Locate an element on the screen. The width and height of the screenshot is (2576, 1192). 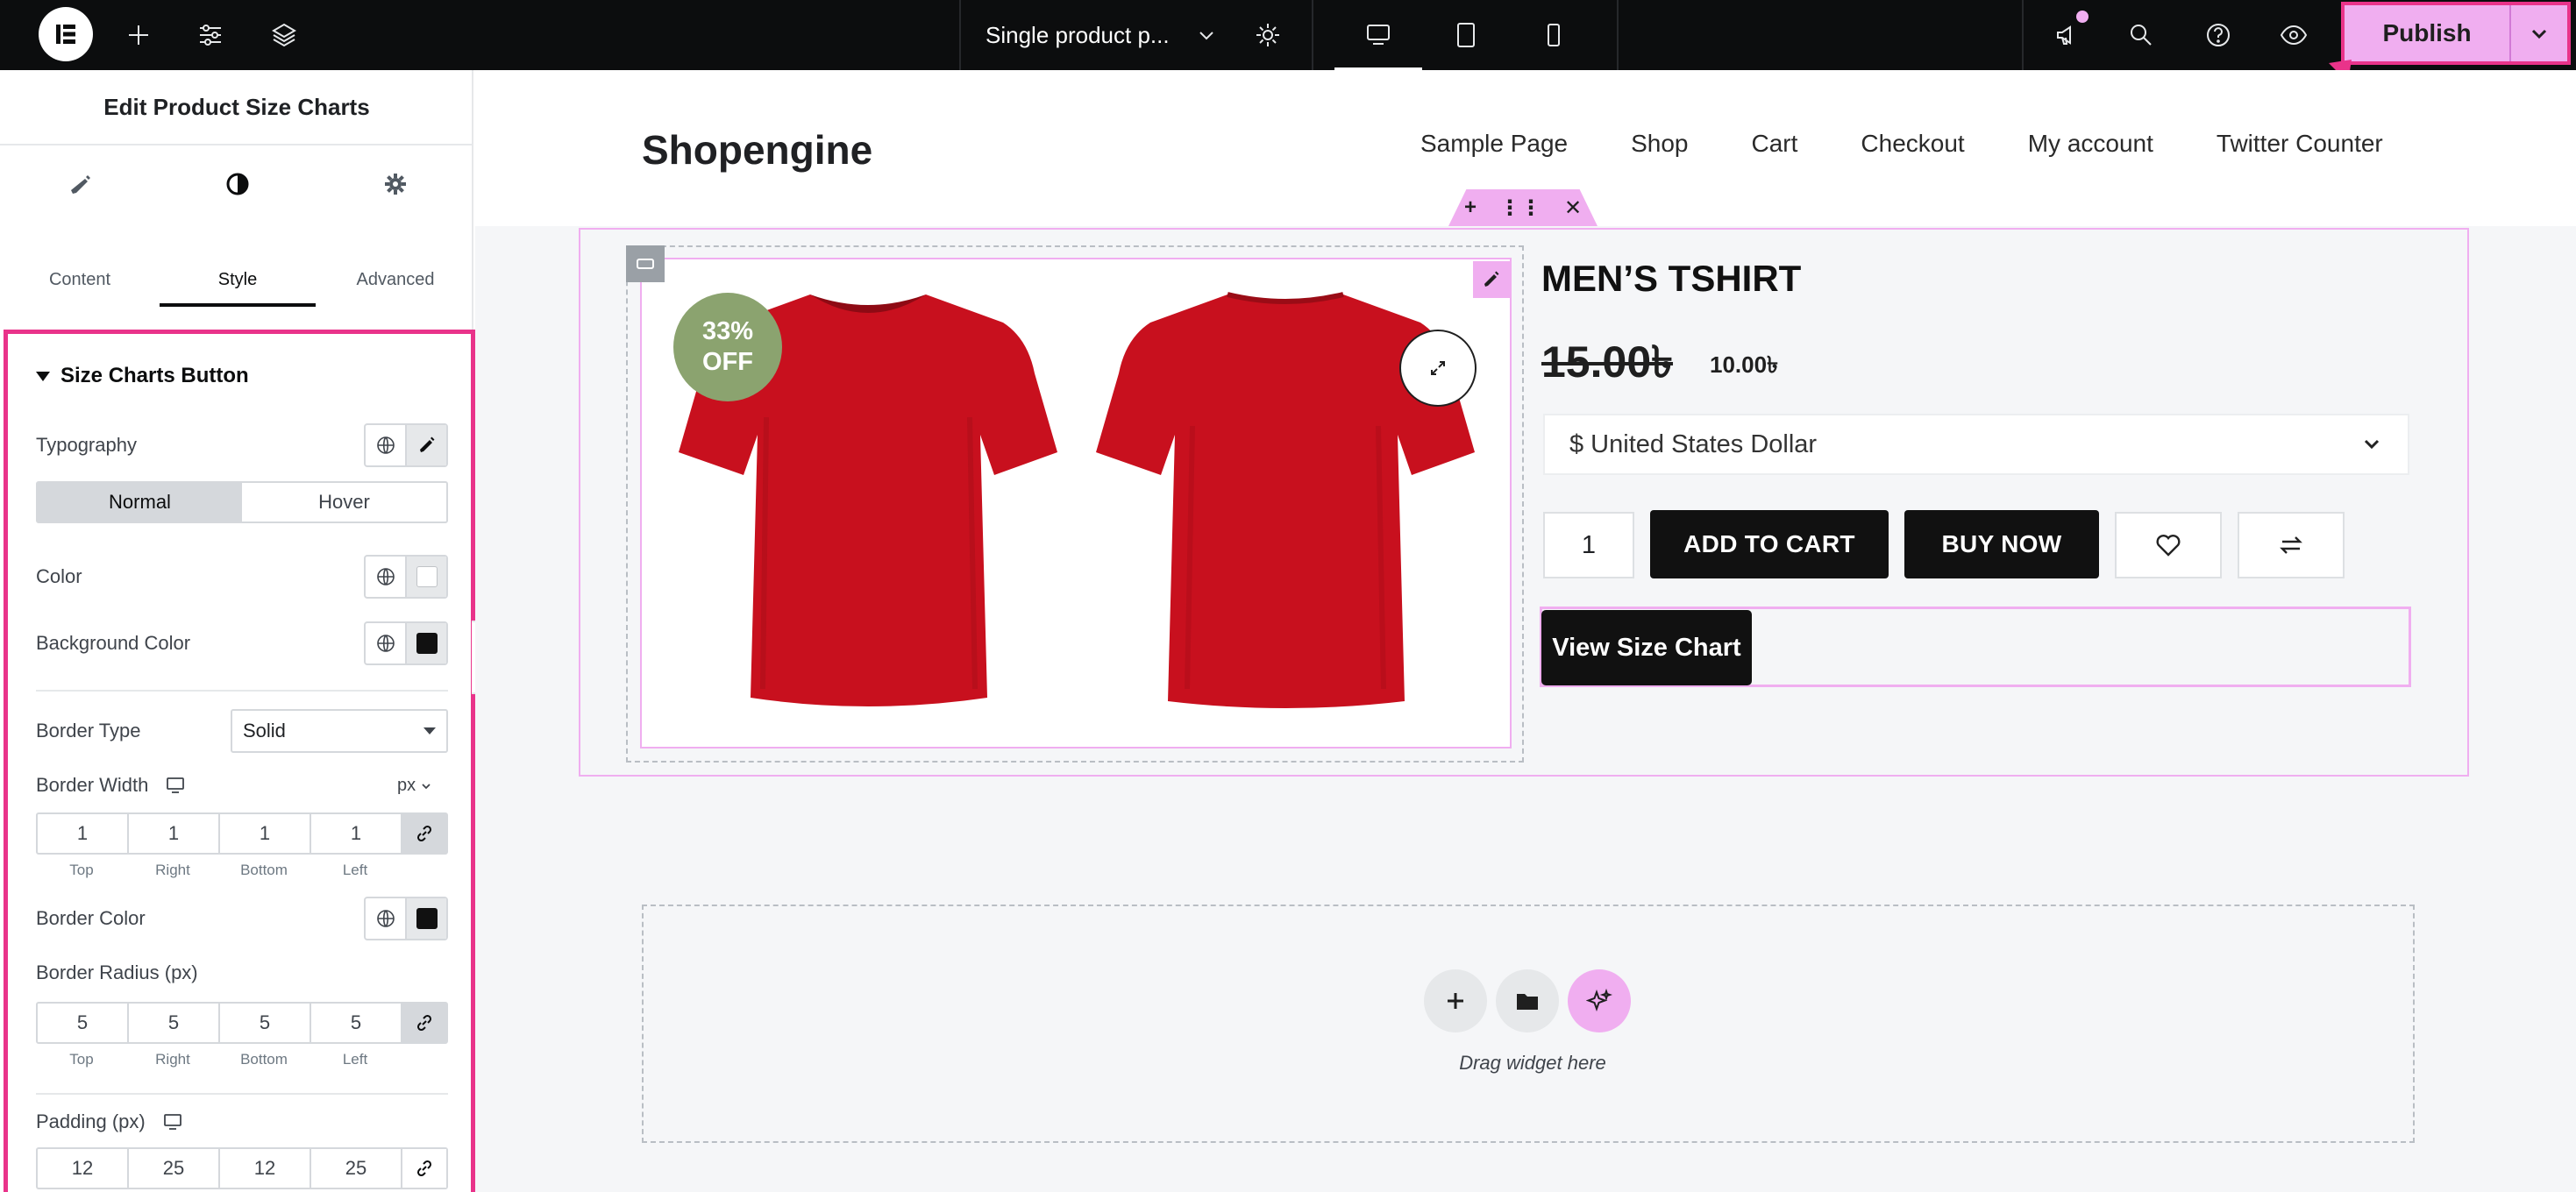
currency-select: $ United States Dollar is located at coordinates (1976, 444).